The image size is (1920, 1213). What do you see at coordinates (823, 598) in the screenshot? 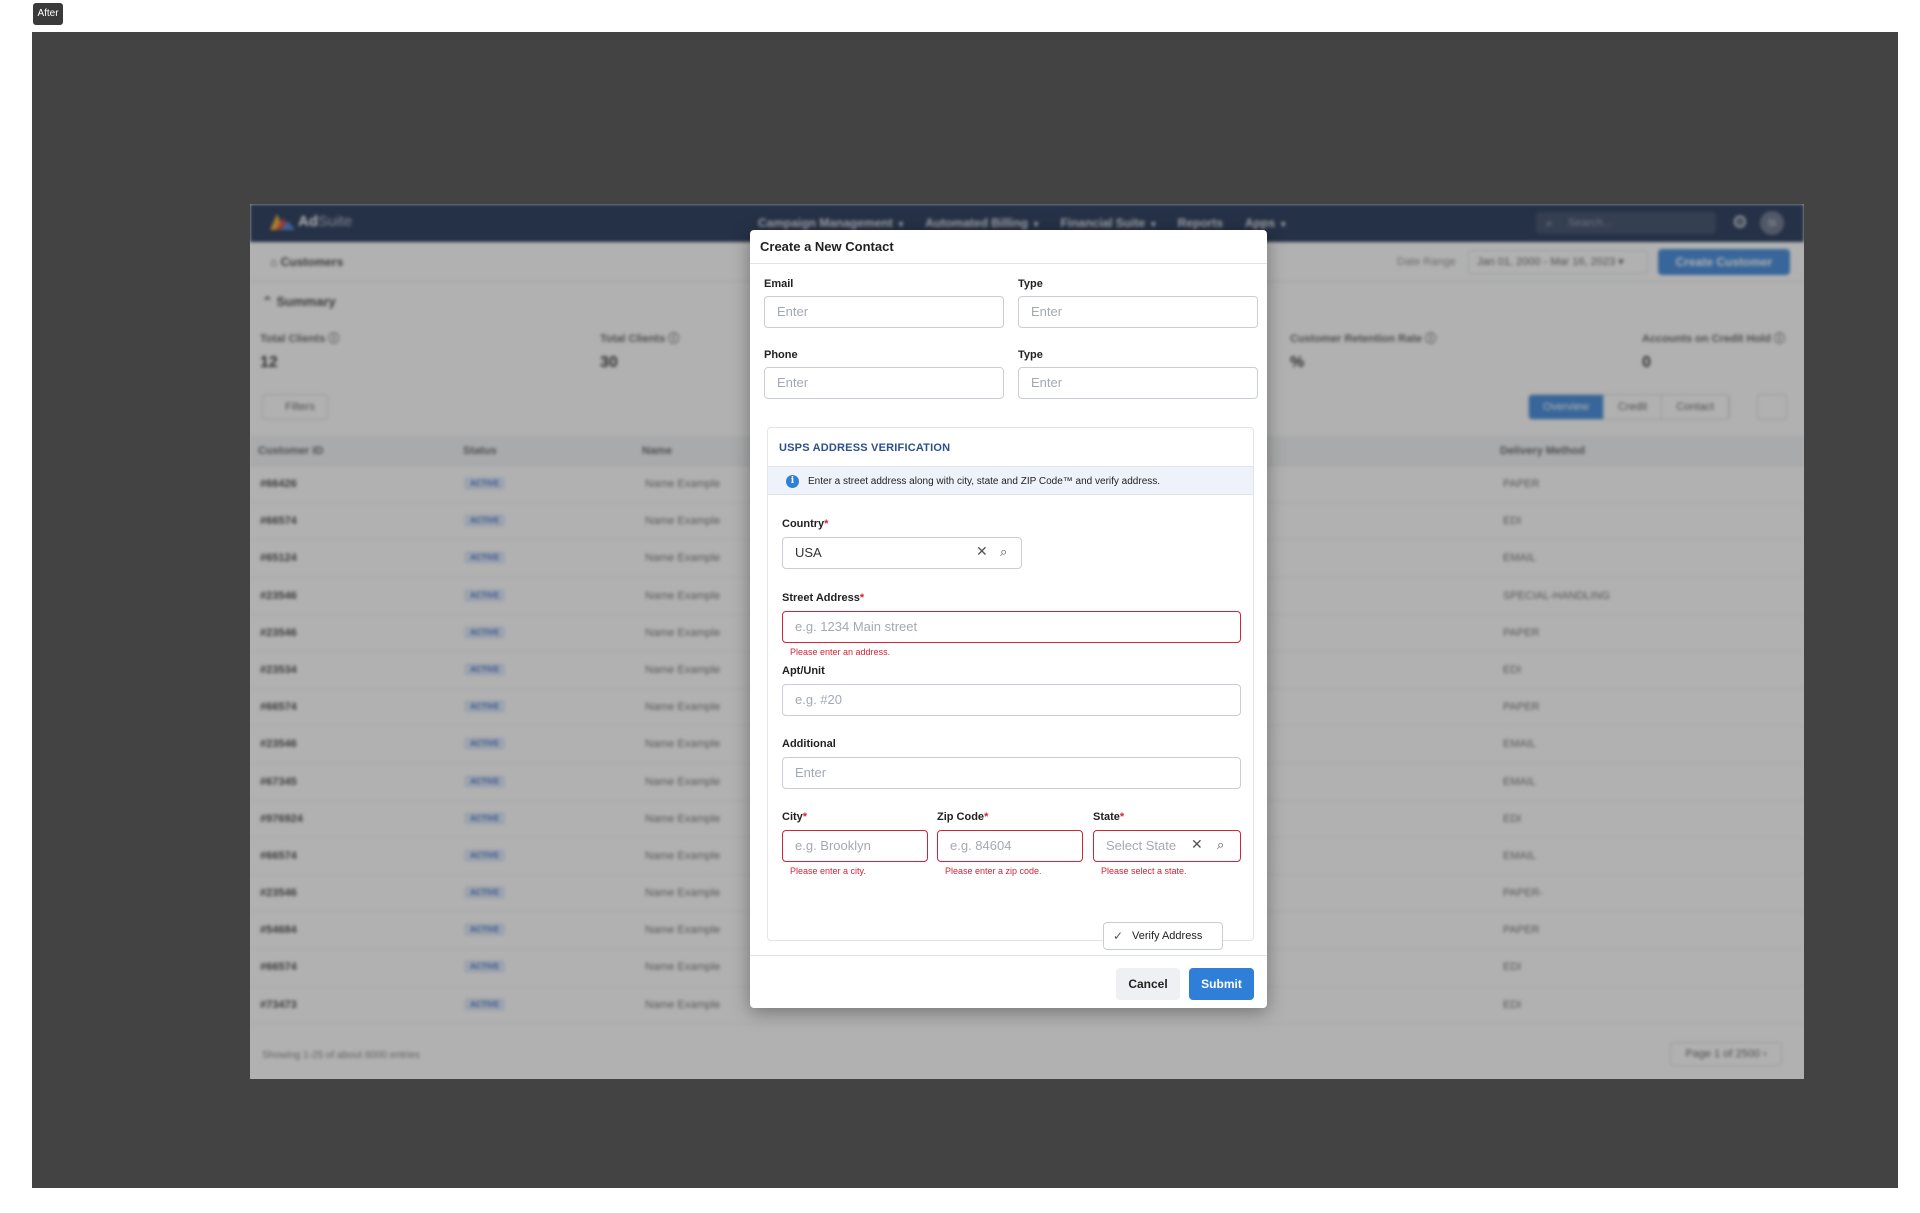
I see `street-address-label: Street Address*` at bounding box center [823, 598].